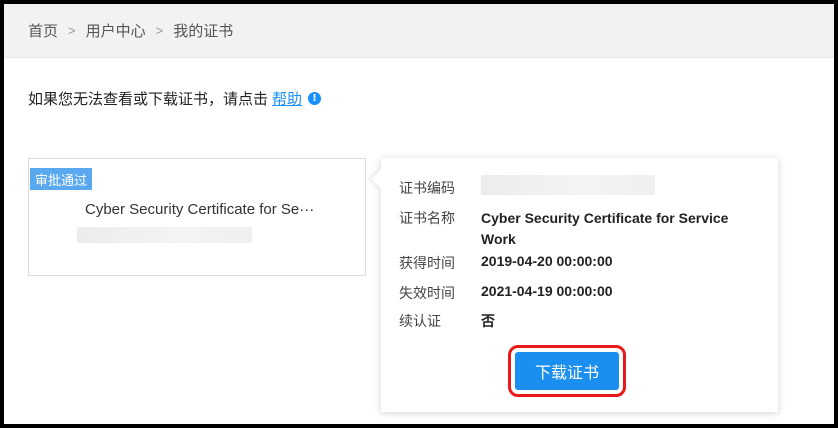  I want to click on obtained-label: 获得时间, so click(427, 263).